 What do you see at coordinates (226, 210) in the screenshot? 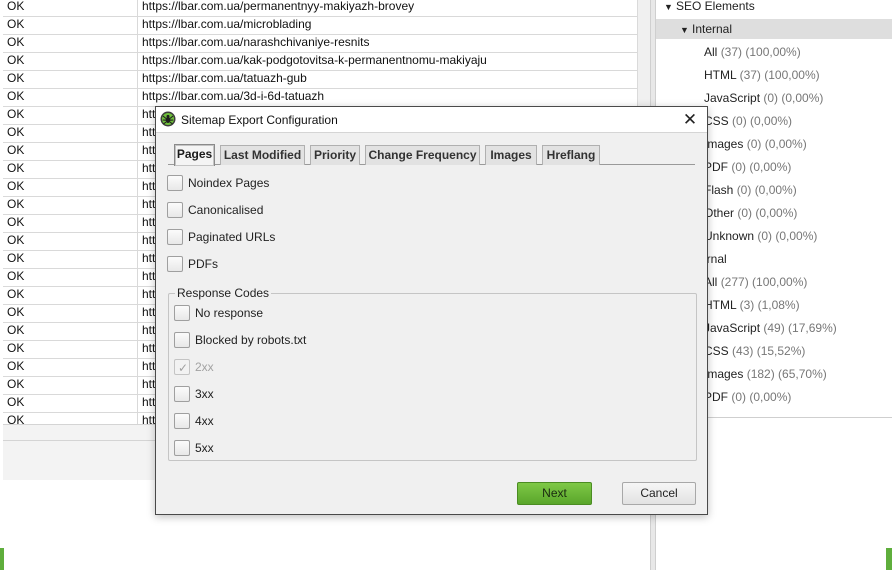
I see `checkbox-label: Canonicalised` at bounding box center [226, 210].